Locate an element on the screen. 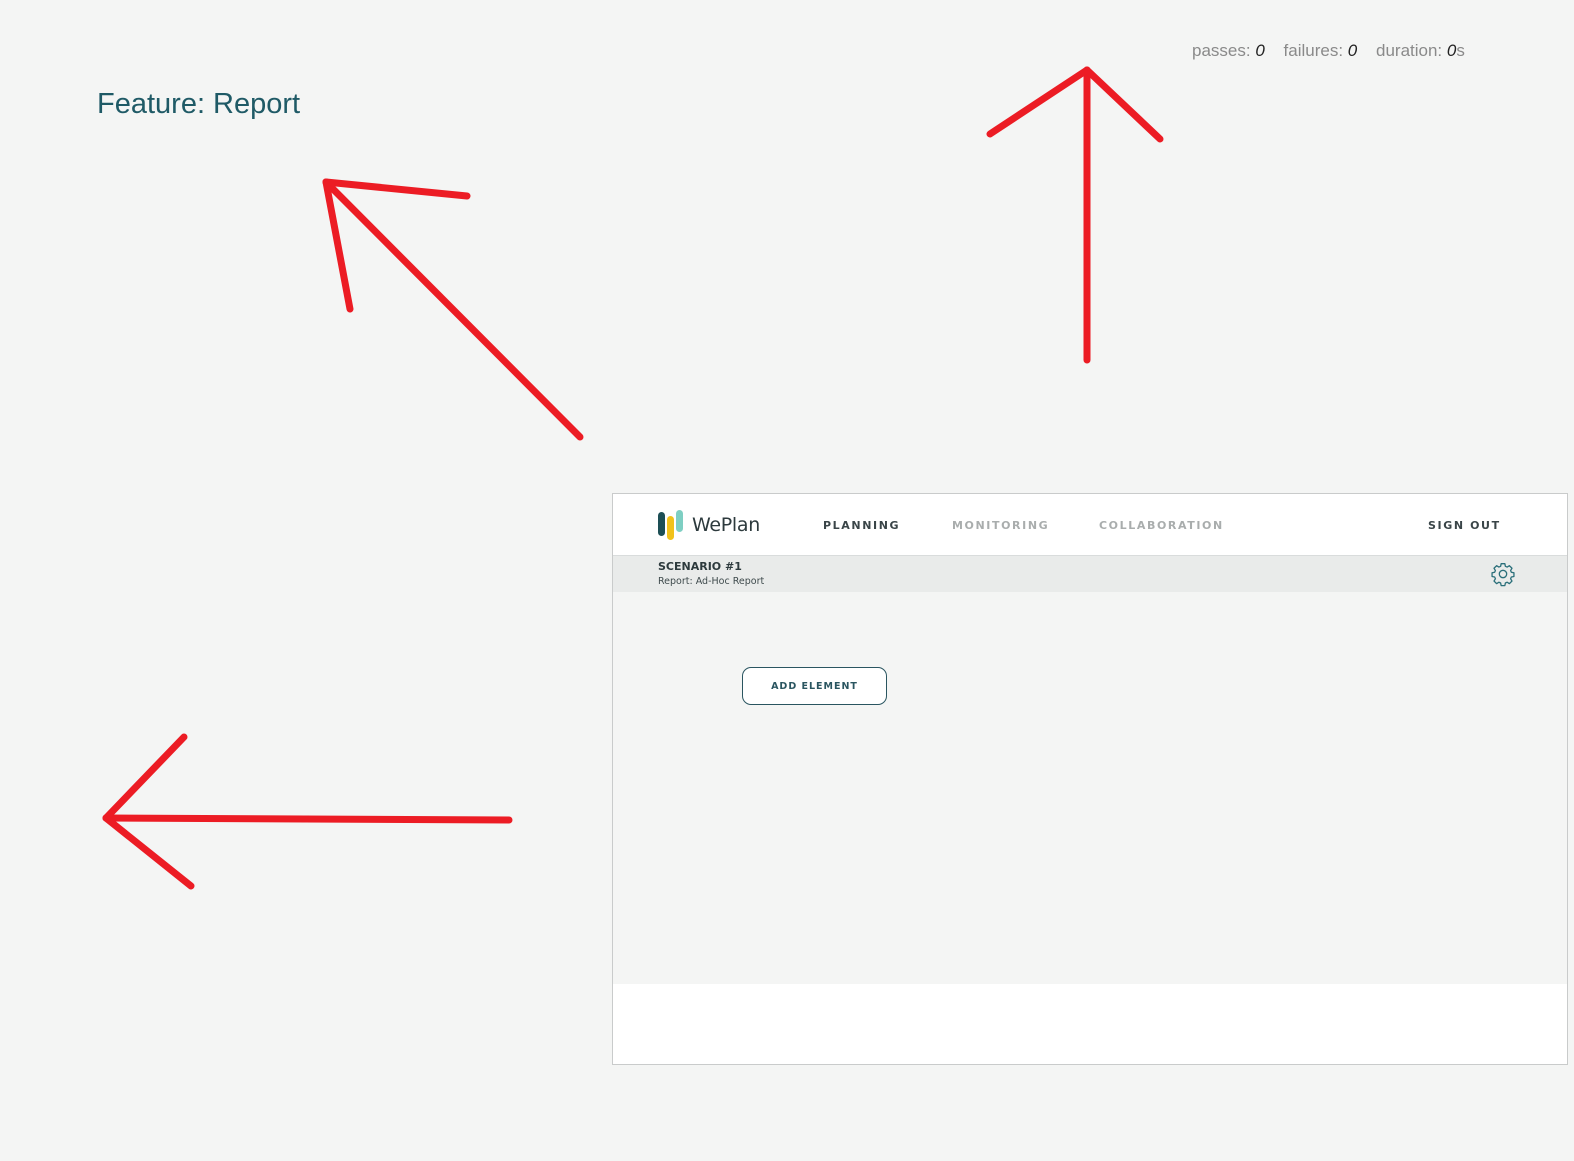  weplan-logo: WePlan is located at coordinates (709, 525).